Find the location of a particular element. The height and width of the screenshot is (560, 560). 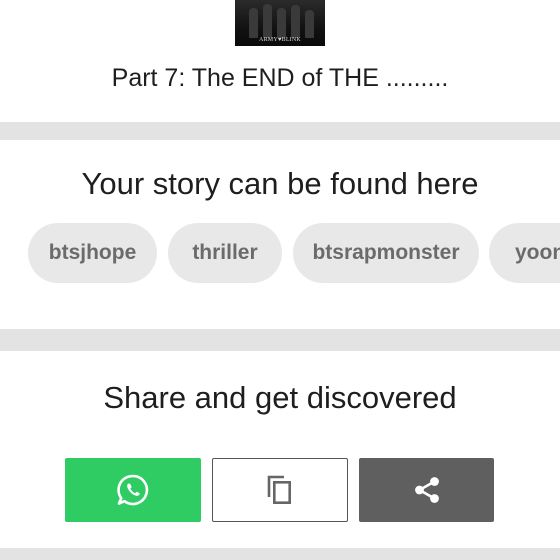

copy-icon is located at coordinates (279, 489).